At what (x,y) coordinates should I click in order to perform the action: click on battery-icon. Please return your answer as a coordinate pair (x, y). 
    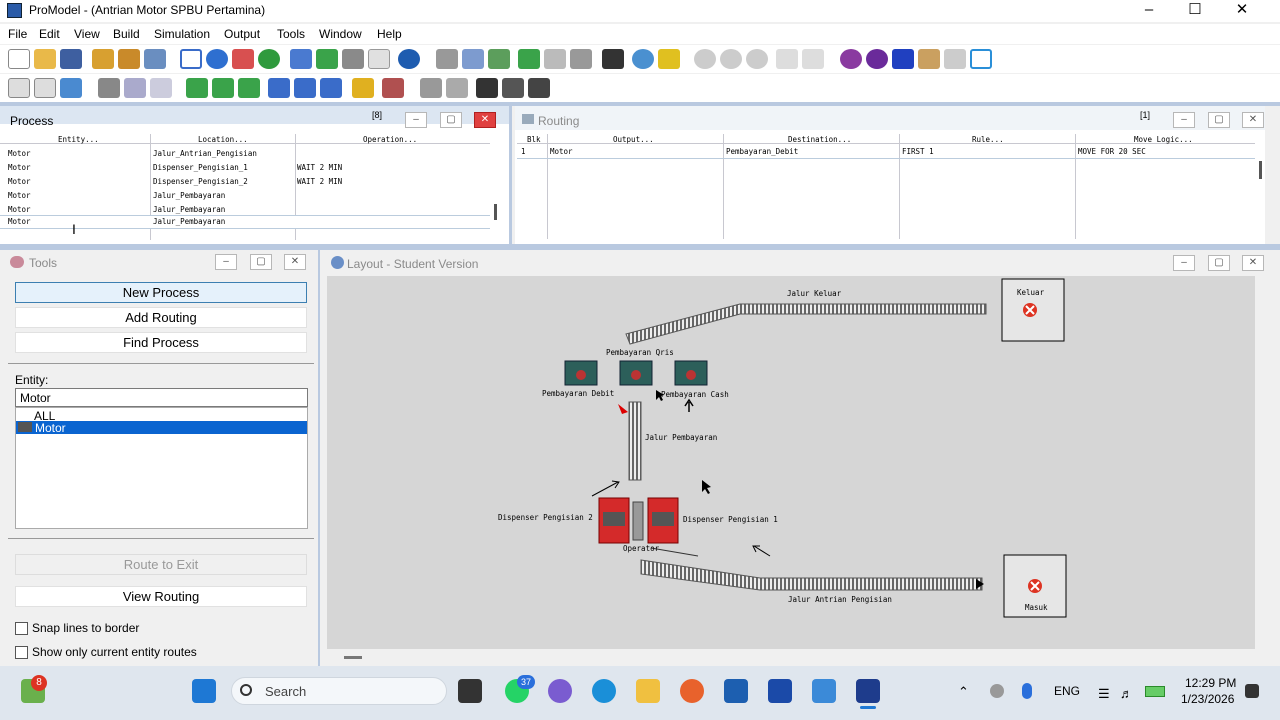
    Looking at the image, I should click on (1155, 691).